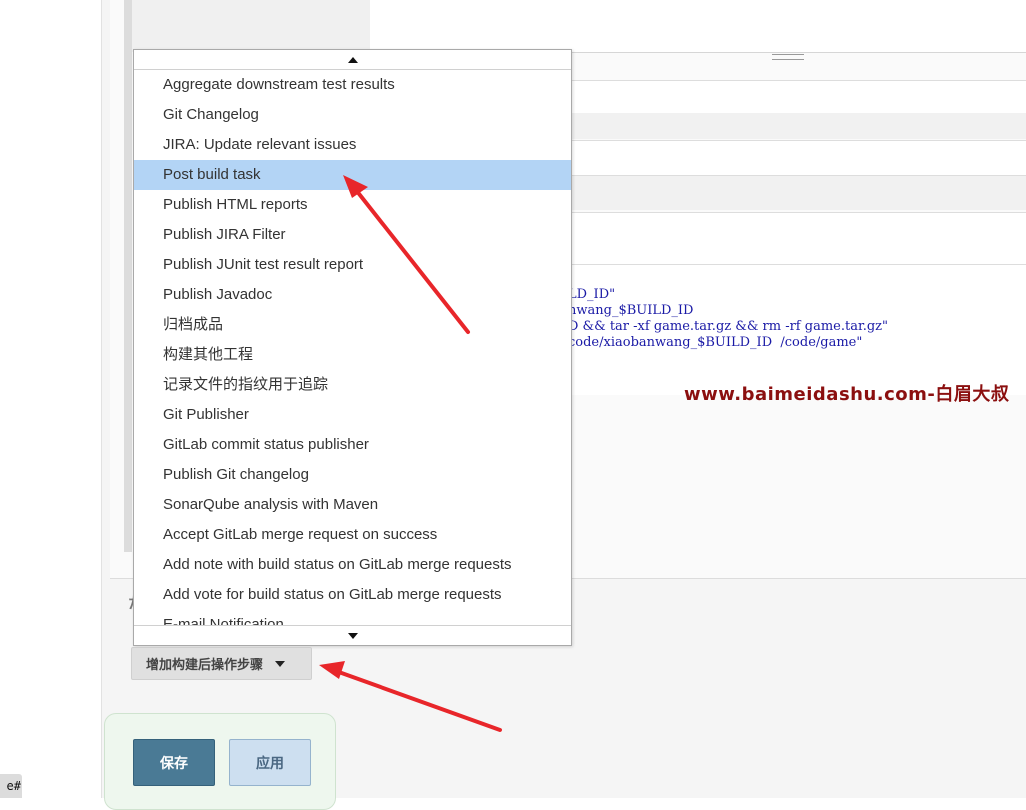 The height and width of the screenshot is (810, 1026). What do you see at coordinates (352, 505) in the screenshot?
I see `dropdown-item: SonarQube analysis with Maven` at bounding box center [352, 505].